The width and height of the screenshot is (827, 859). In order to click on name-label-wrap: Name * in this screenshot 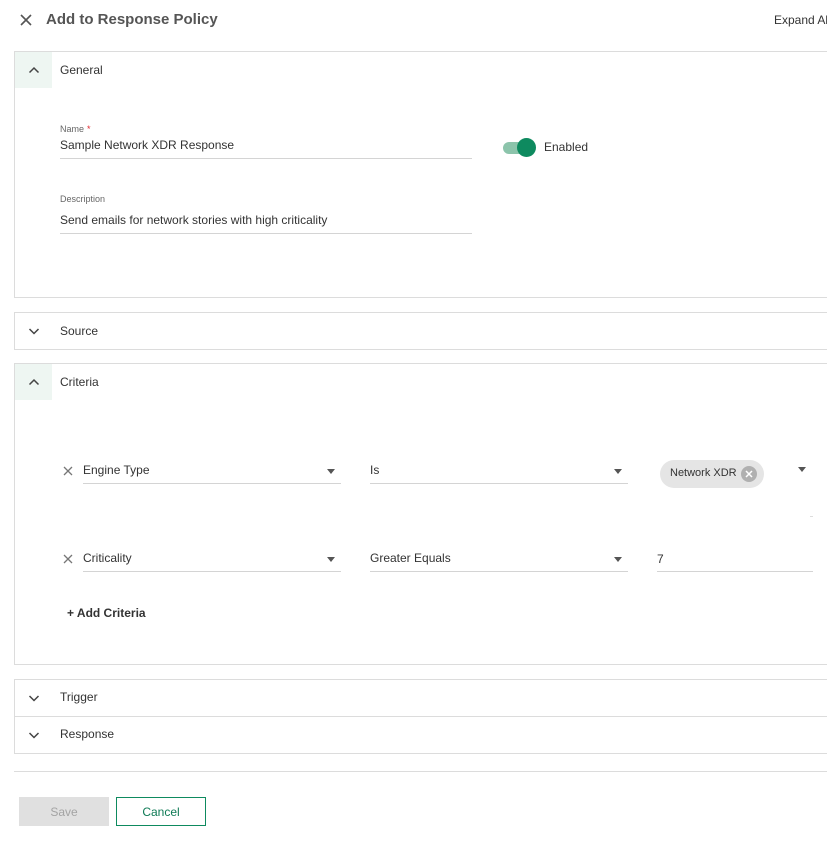, I will do `click(75, 128)`.